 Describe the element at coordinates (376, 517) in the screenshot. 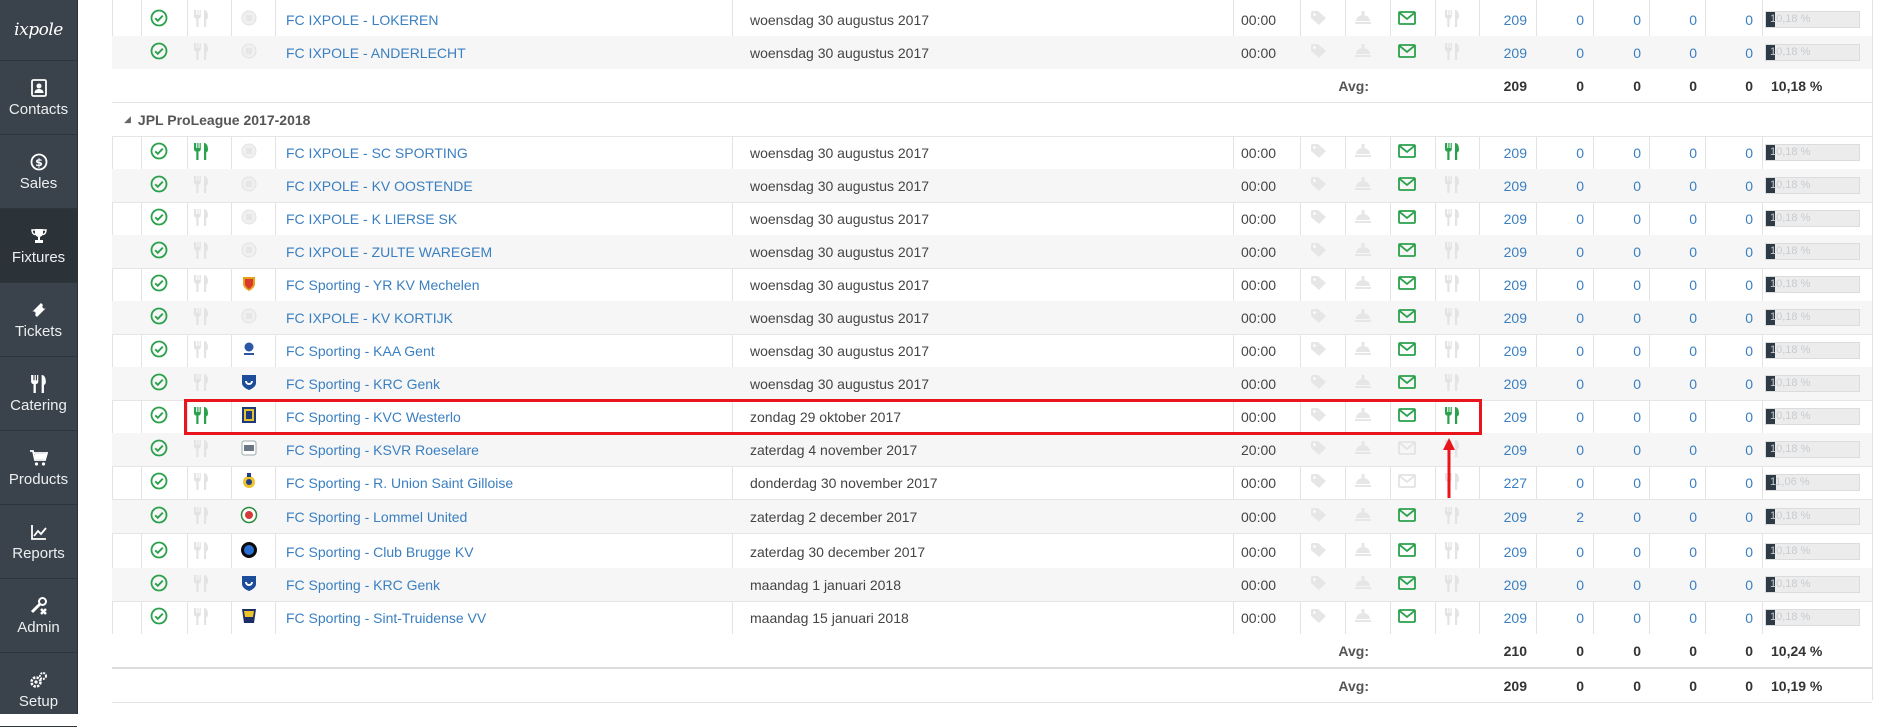

I see `fixture-link: FC Sporting - Lommel United` at that location.